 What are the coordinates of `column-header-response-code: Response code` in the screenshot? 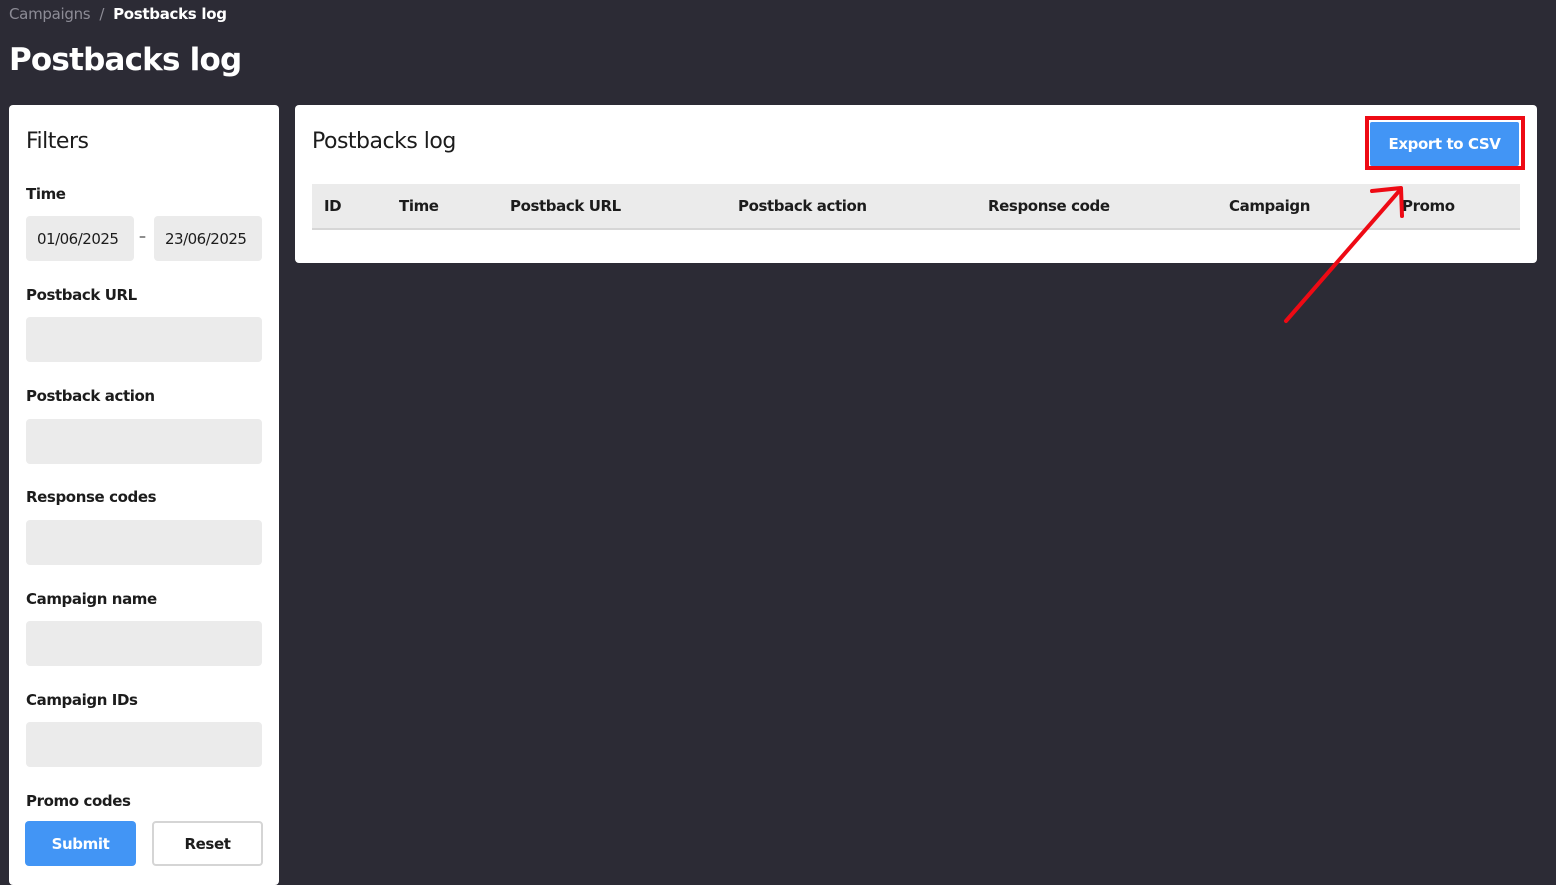 It's located at (1049, 206).